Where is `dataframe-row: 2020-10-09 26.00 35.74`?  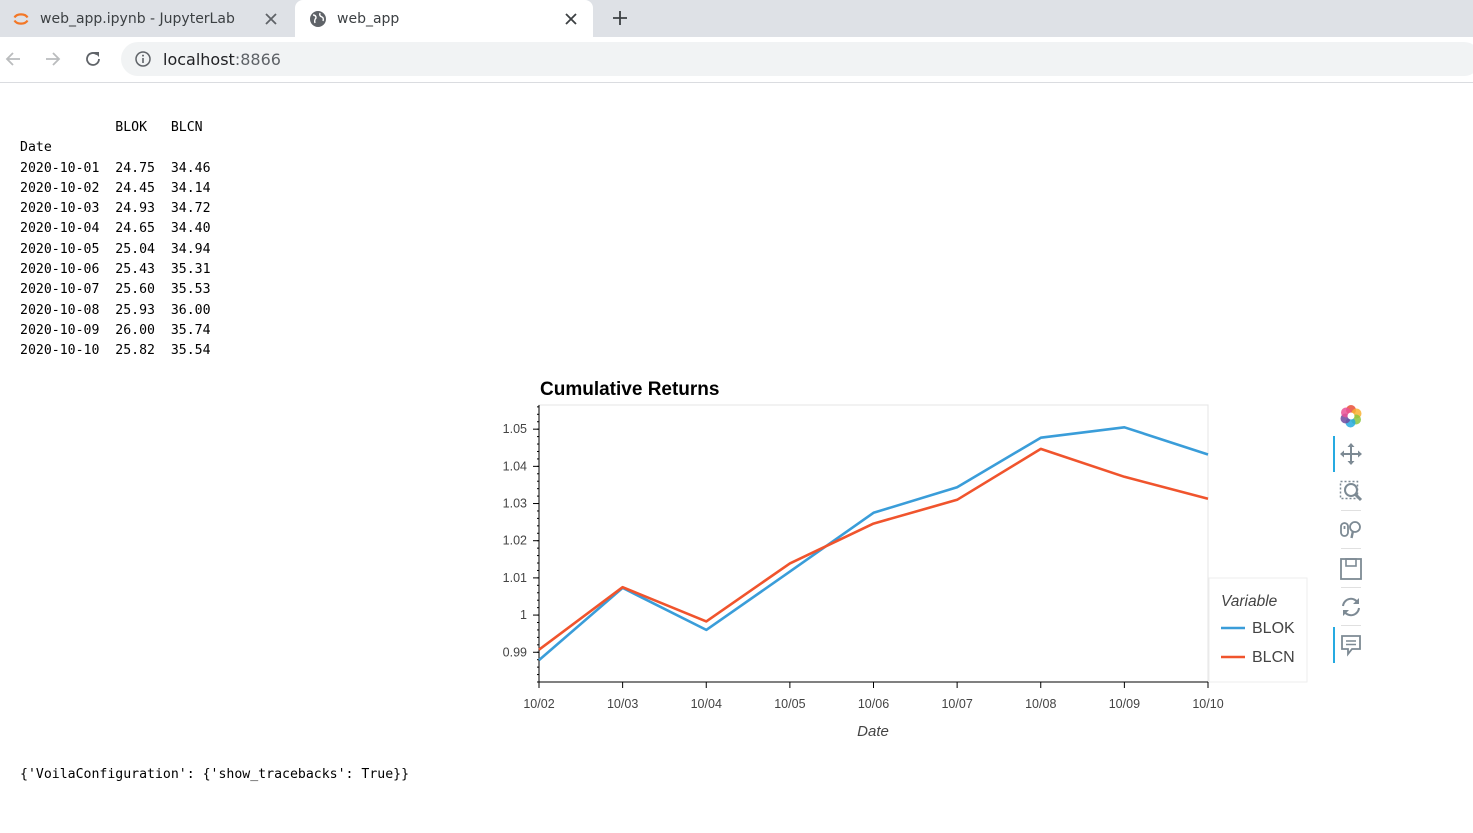
dataframe-row: 2020-10-09 26.00 35.74 is located at coordinates (115, 330).